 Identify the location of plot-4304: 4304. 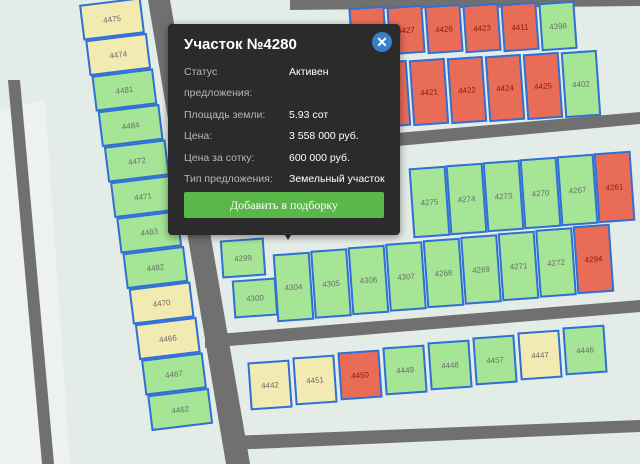
(293, 287).